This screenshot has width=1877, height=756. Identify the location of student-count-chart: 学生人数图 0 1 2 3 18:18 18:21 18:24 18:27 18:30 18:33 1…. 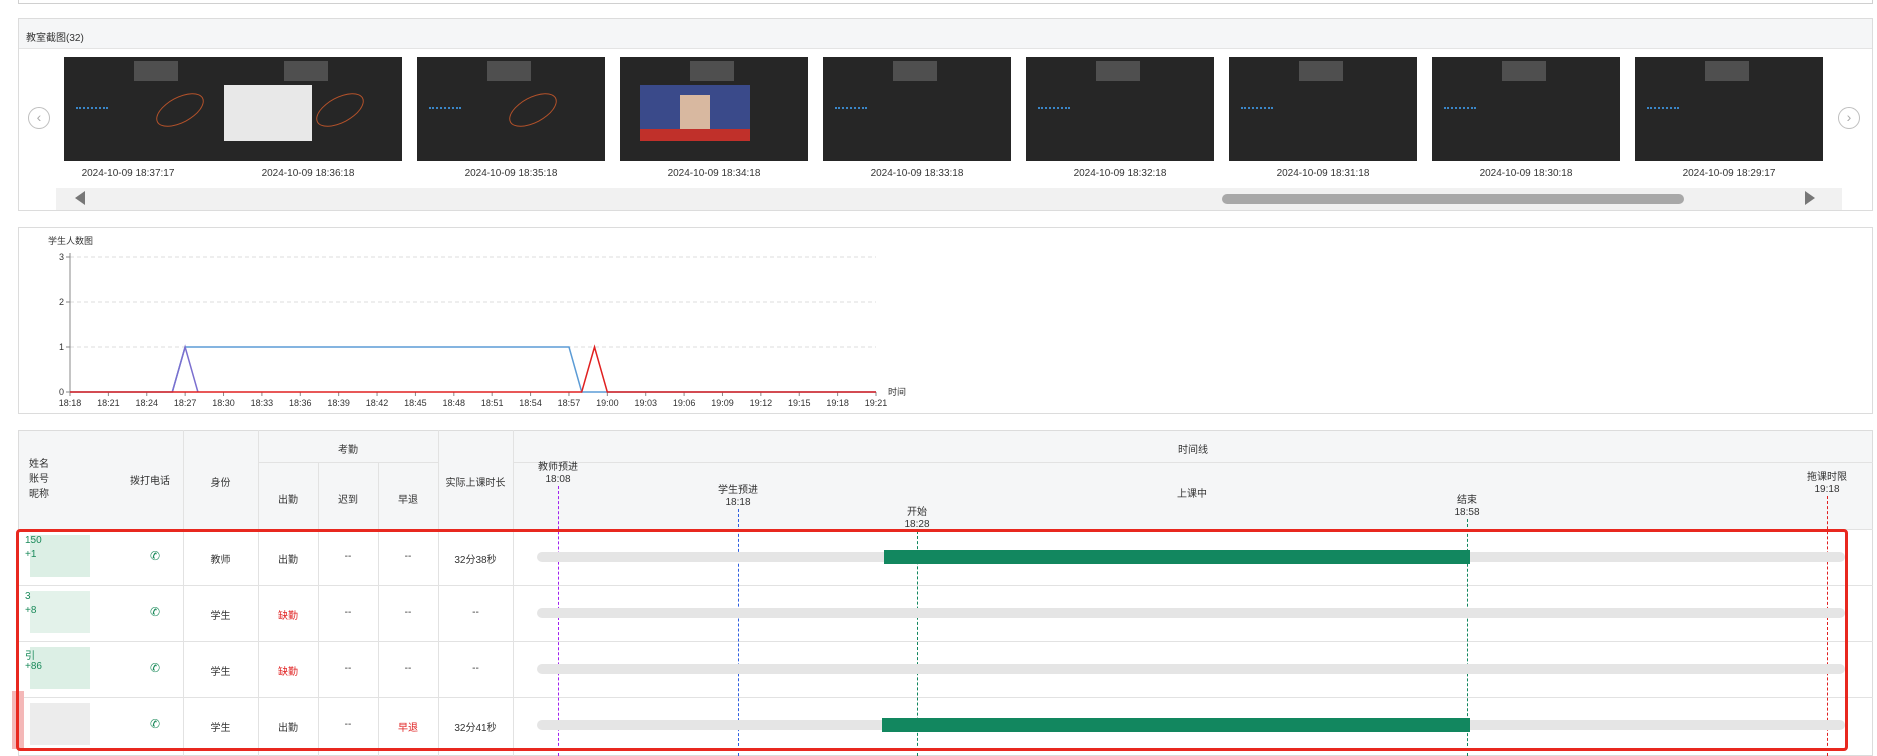
(477, 321).